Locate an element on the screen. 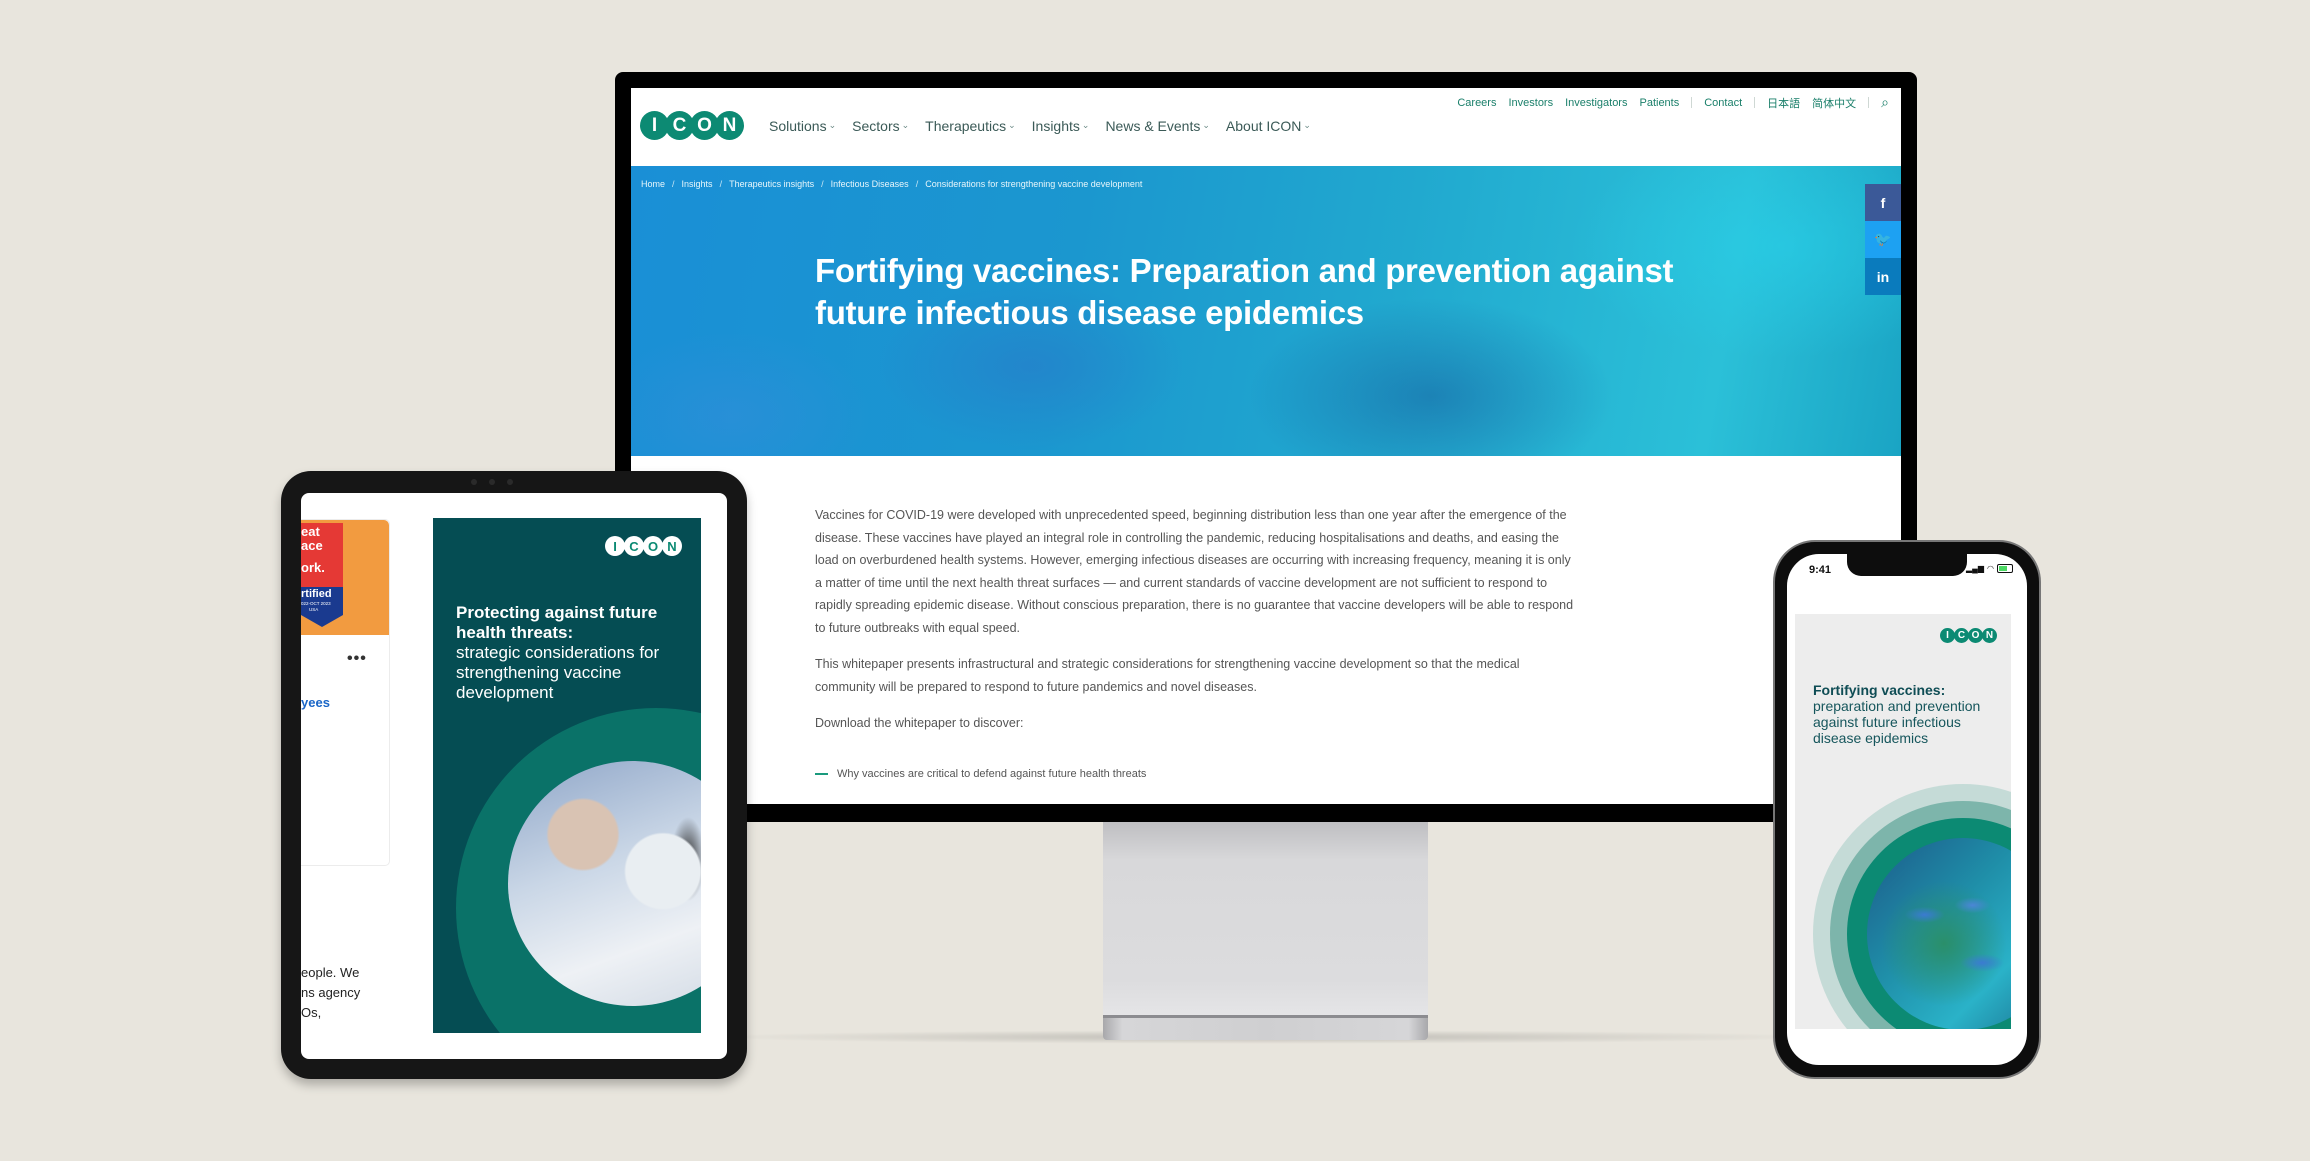  title-bold: Fortifying vaccines: is located at coordinates (1879, 690).